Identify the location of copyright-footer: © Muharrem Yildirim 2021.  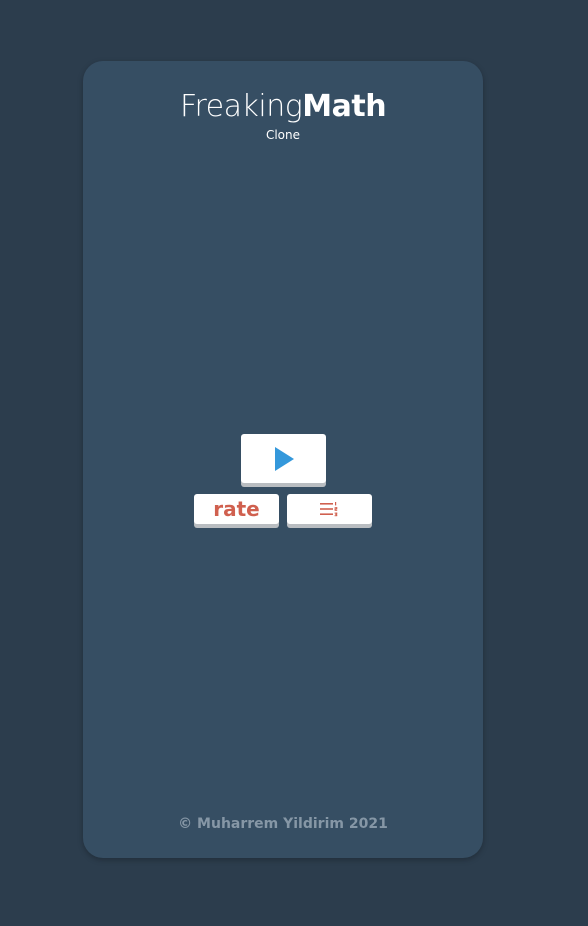
(283, 824).